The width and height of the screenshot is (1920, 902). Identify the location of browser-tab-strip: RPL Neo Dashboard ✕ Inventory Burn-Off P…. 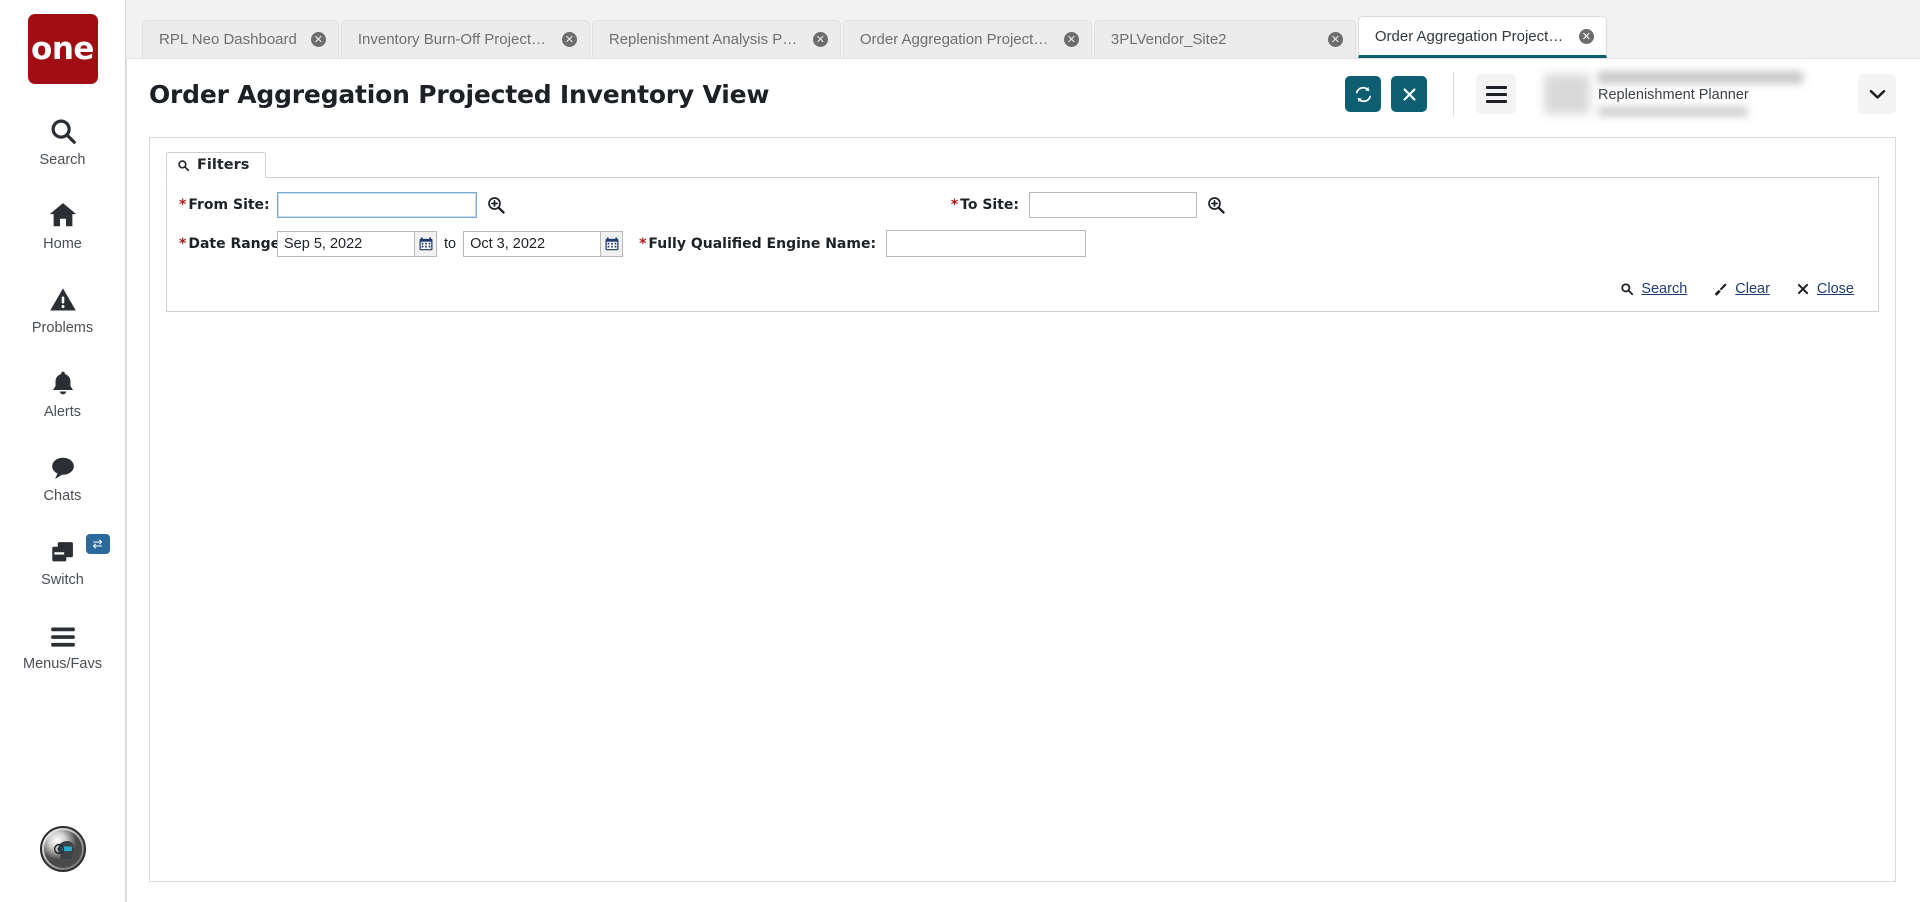
(1023, 29).